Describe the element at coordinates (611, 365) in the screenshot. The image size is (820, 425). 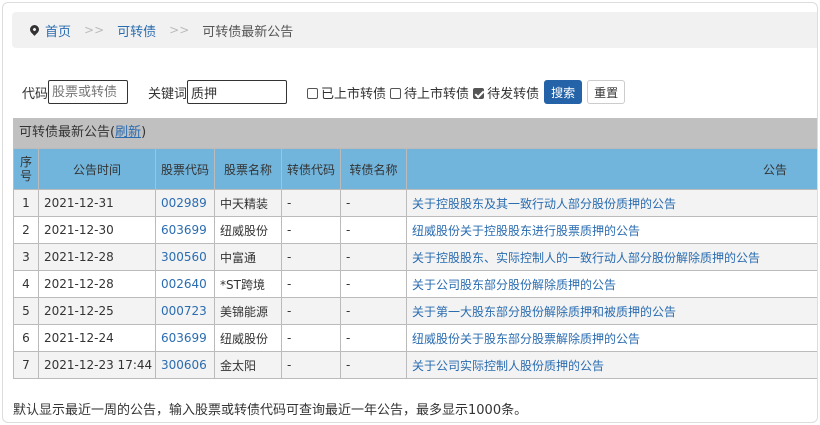
I see `announcement-cell: 关于公司实际控制人股份质押的公告` at that location.